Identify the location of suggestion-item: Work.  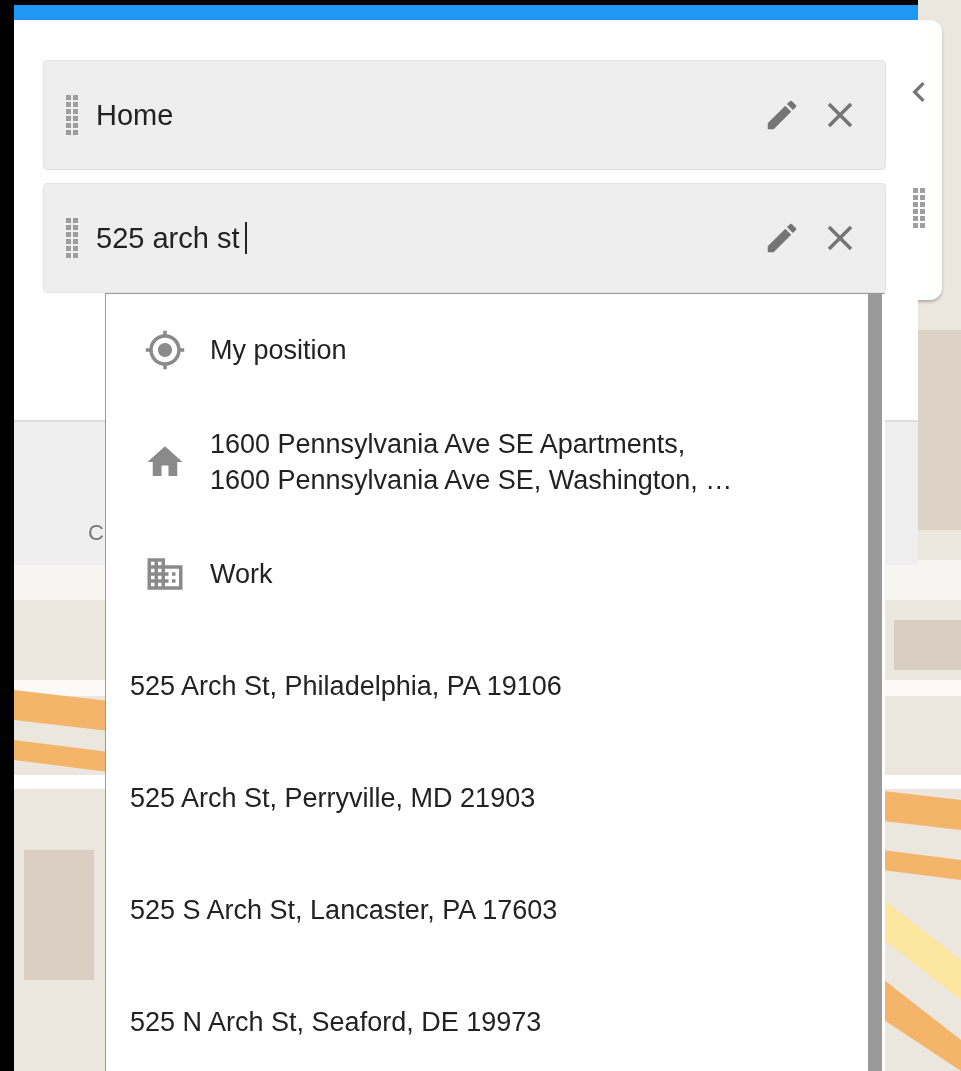
(495, 574).